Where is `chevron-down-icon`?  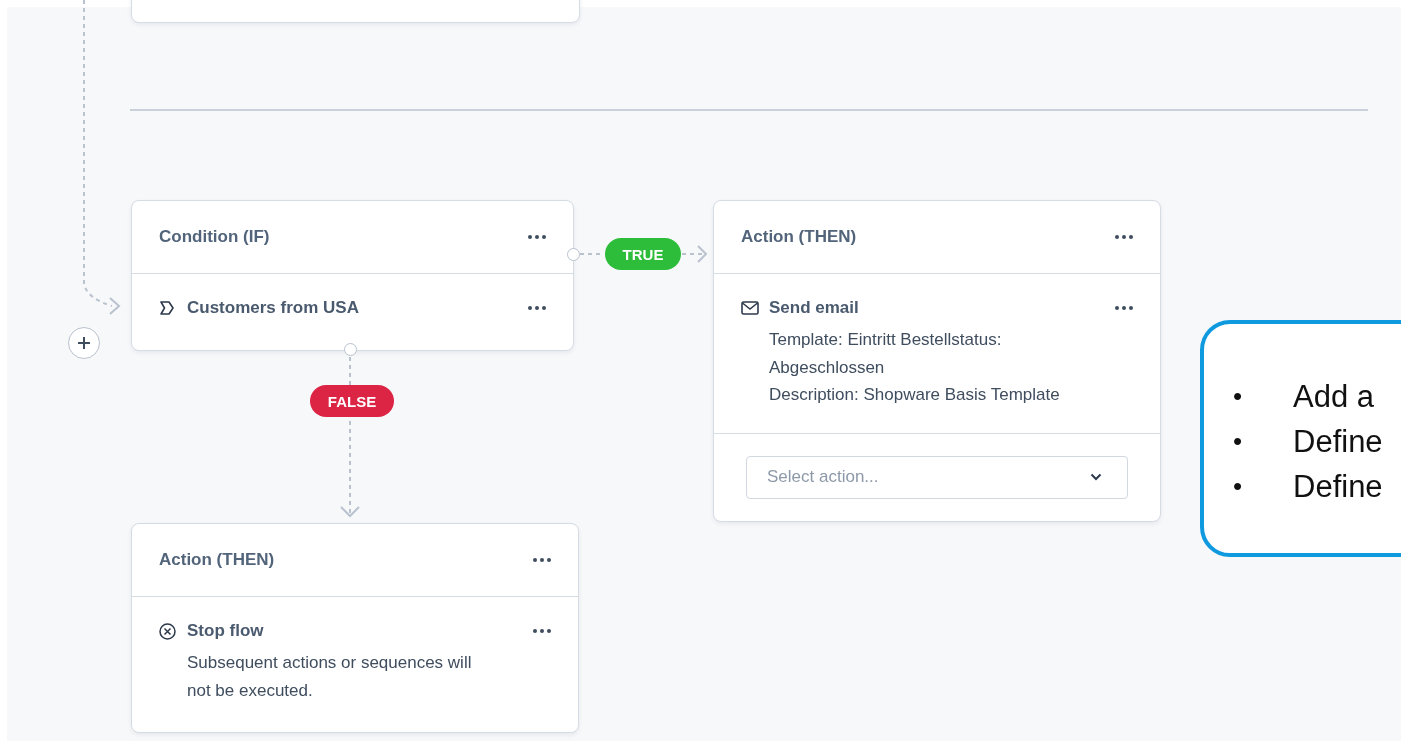 chevron-down-icon is located at coordinates (1096, 476).